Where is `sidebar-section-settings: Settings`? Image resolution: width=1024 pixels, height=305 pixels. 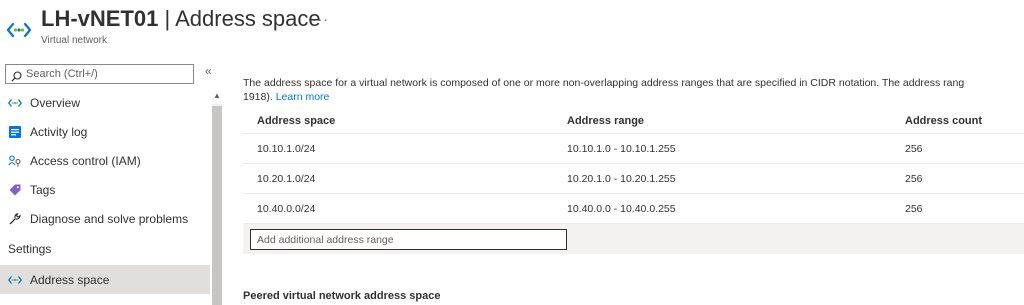
sidebar-section-settings: Settings is located at coordinates (30, 249).